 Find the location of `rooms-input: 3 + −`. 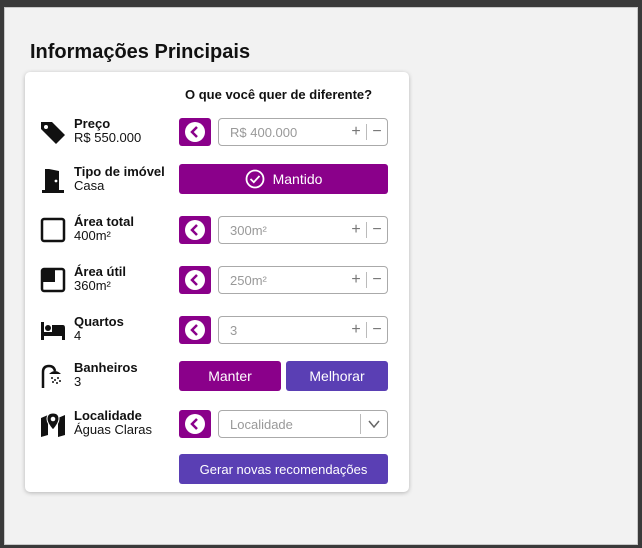

rooms-input: 3 + − is located at coordinates (303, 330).